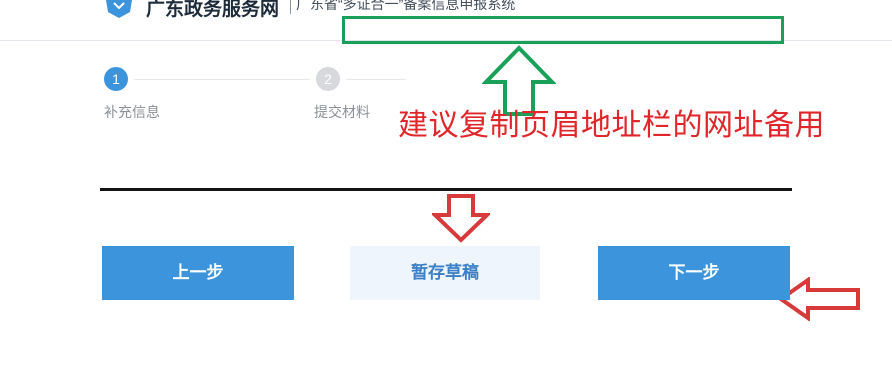 This screenshot has width=892, height=385. Describe the element at coordinates (611, 125) in the screenshot. I see `annotation-note: 建议复制页眉地址栏的网址备用` at that location.